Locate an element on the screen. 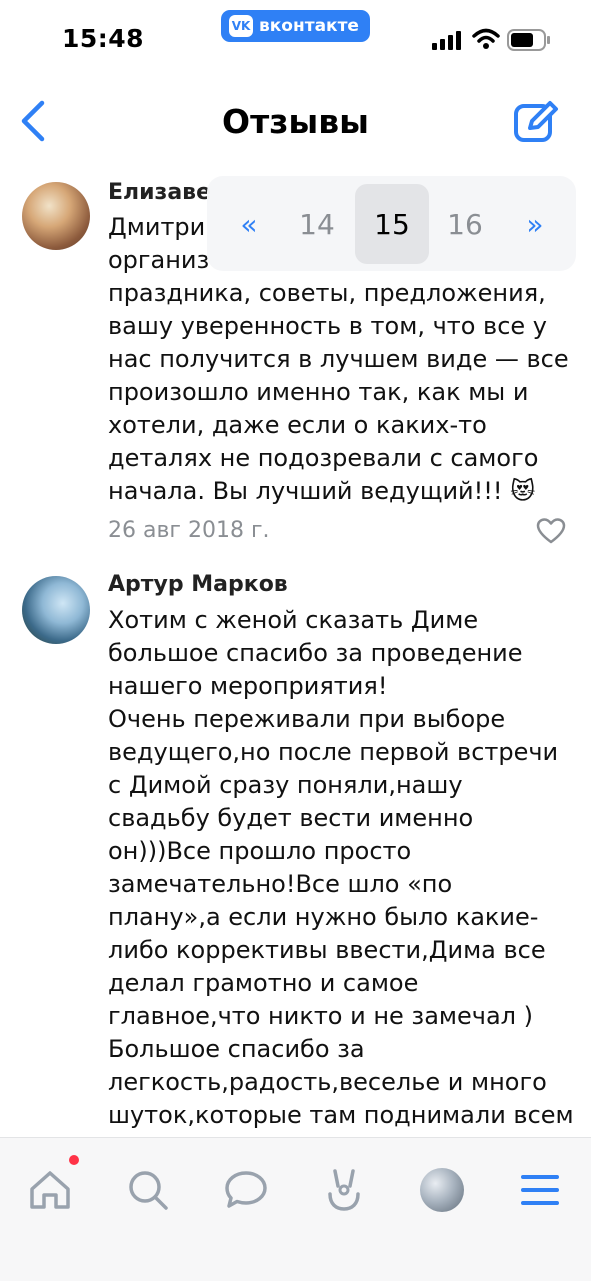 The width and height of the screenshot is (591, 1281). tab-search is located at coordinates (148, 1190).